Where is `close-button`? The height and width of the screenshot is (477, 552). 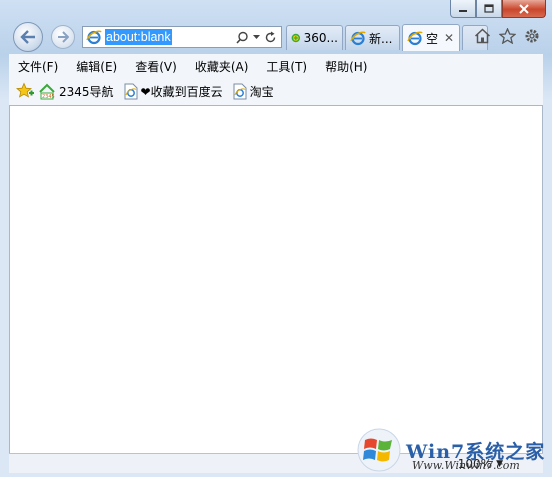
close-button is located at coordinates (524, 9).